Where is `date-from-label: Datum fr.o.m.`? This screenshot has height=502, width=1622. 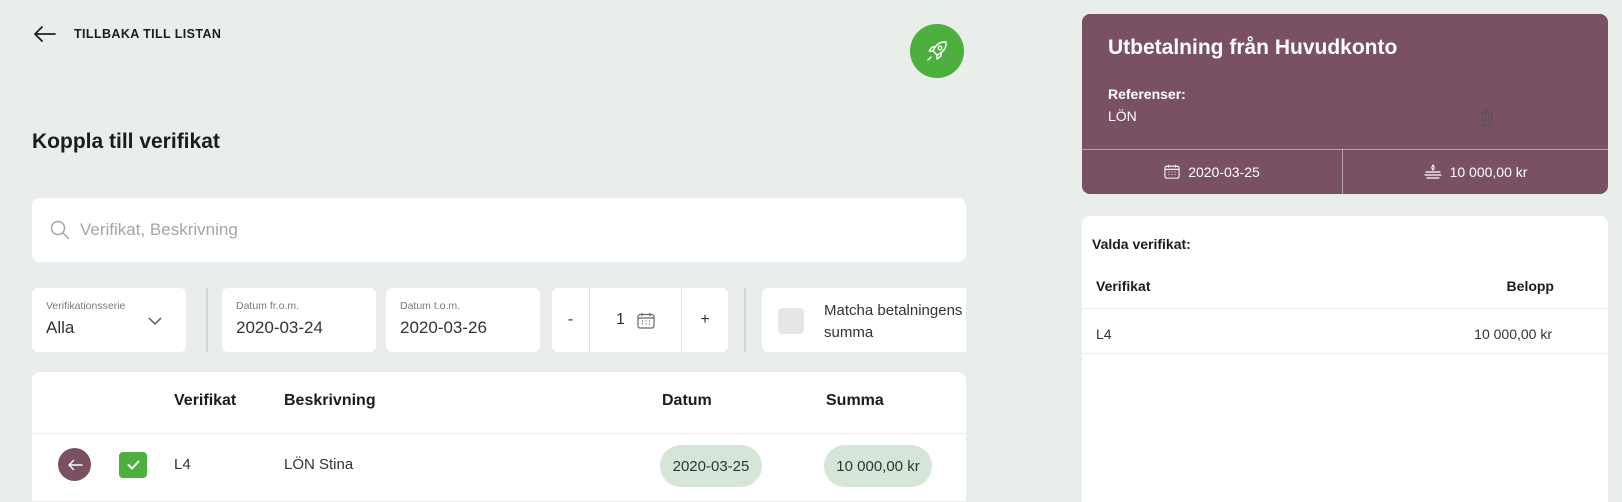 date-from-label: Datum fr.o.m. is located at coordinates (268, 306).